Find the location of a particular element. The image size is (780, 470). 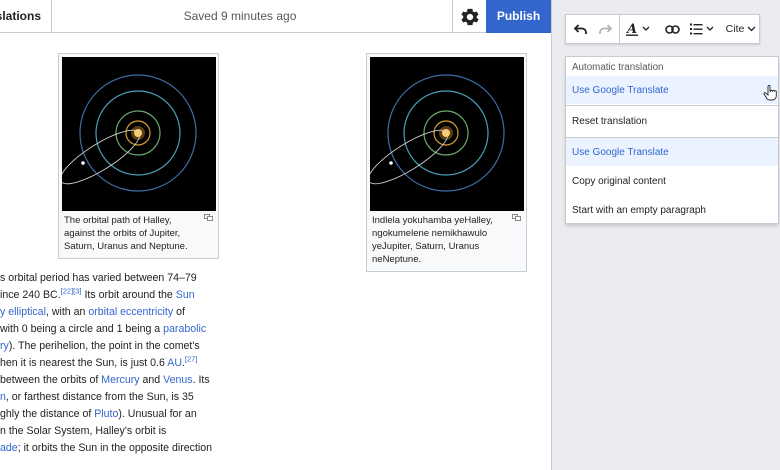

link-venus: Venus is located at coordinates (177, 380).